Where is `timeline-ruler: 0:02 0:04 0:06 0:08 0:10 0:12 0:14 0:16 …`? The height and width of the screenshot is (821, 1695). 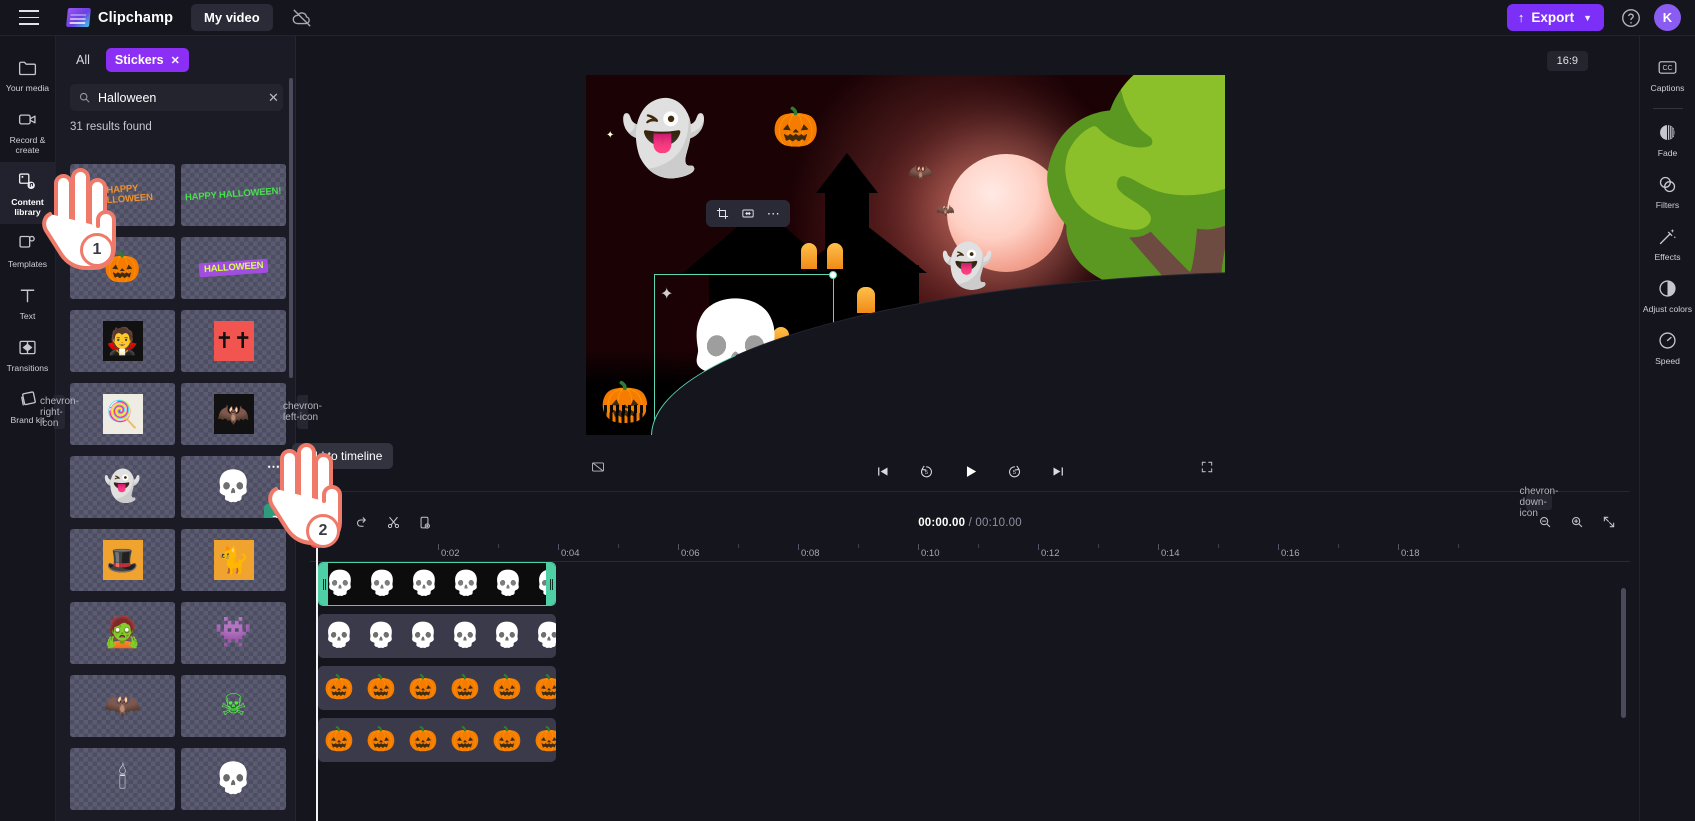
timeline-ruler: 0:02 0:04 0:06 0:08 0:10 0:12 0:14 0:16 … is located at coordinates (970, 553).